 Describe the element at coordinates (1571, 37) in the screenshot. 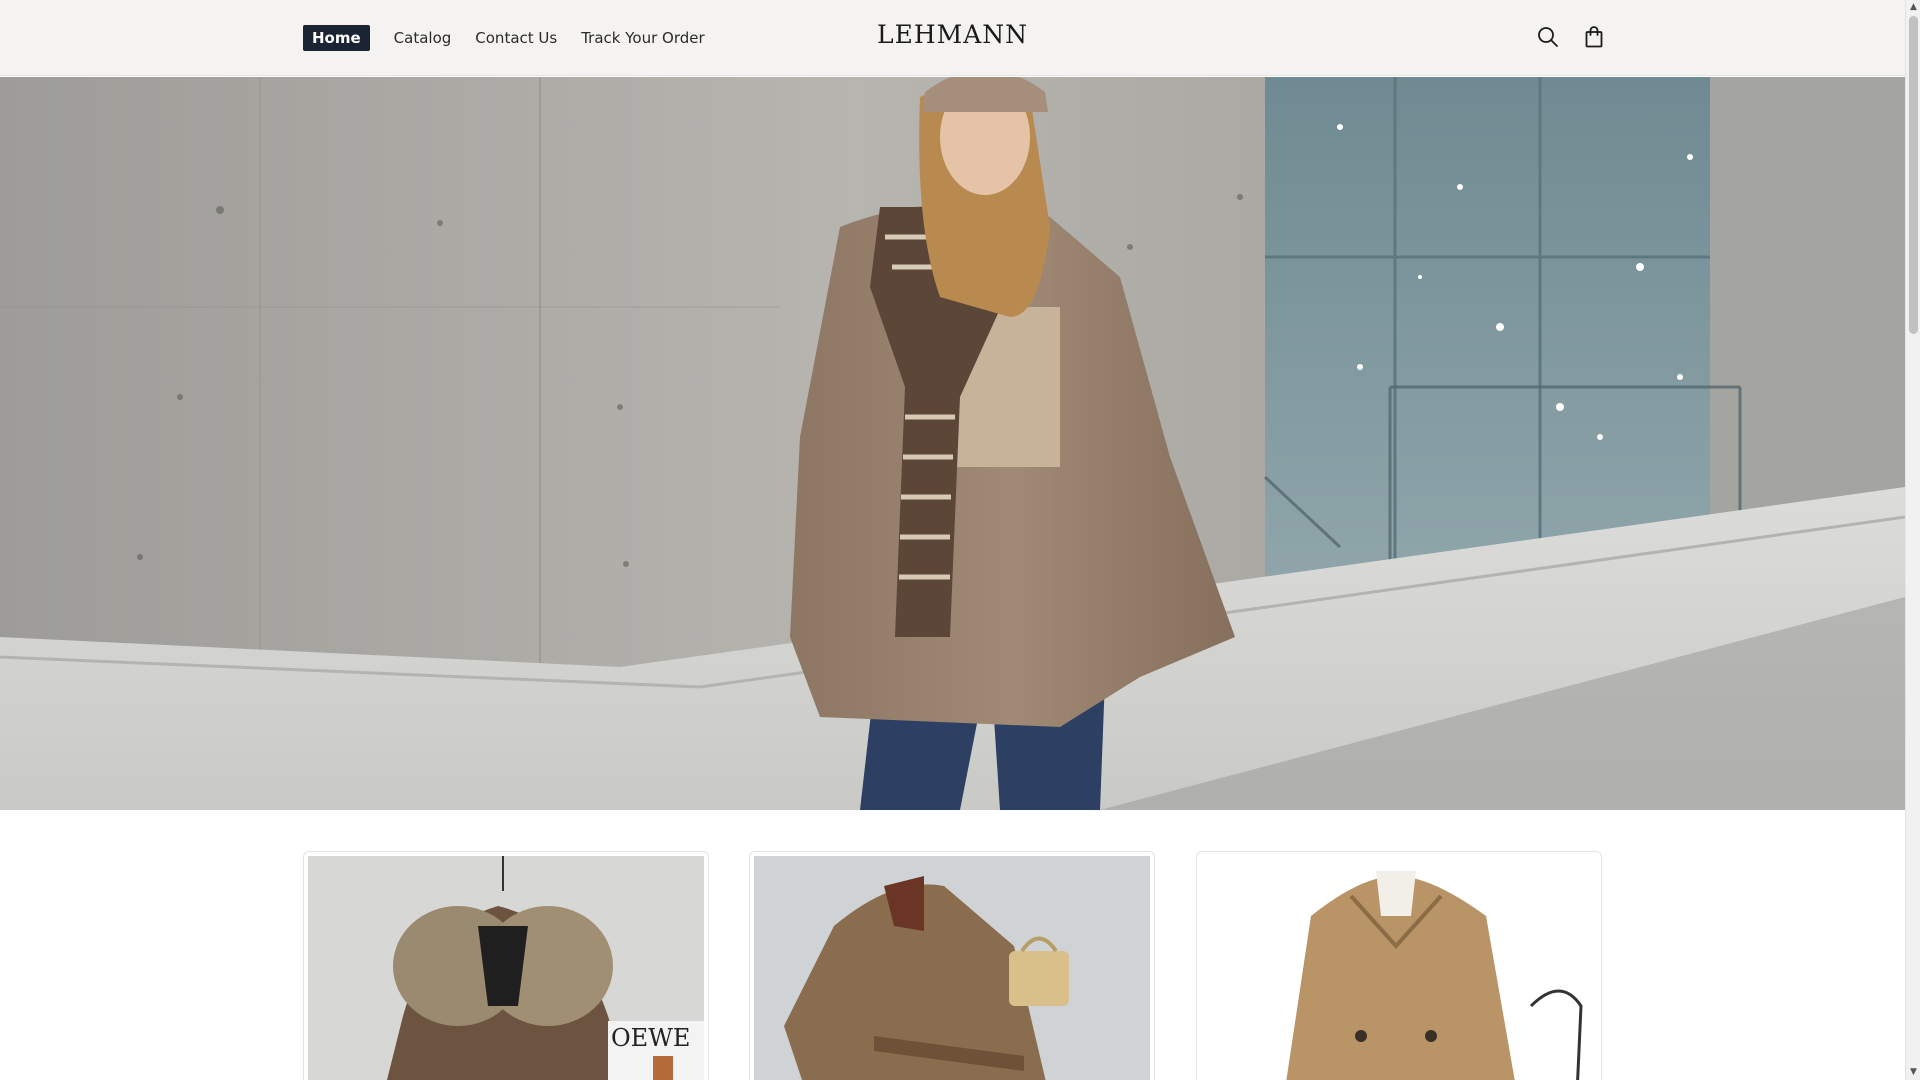

I see `header-actions` at that location.